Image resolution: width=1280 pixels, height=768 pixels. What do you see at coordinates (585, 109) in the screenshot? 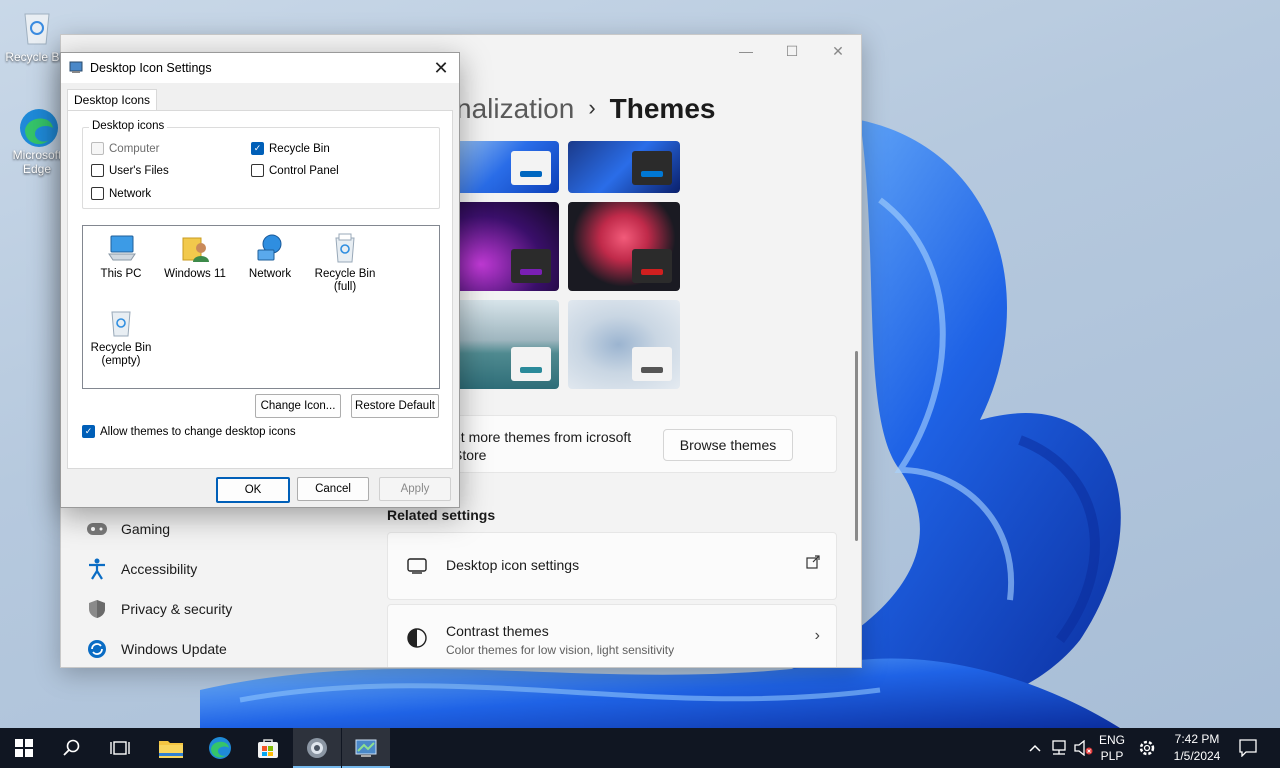
I see `breadcrumb: nalization › Themes` at bounding box center [585, 109].